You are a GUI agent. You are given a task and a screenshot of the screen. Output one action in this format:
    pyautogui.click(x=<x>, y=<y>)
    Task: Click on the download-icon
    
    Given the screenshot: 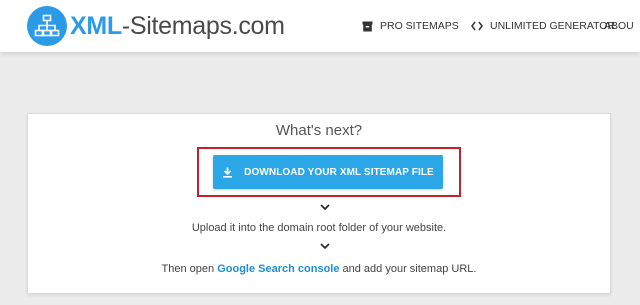 What is the action you would take?
    pyautogui.click(x=227, y=172)
    